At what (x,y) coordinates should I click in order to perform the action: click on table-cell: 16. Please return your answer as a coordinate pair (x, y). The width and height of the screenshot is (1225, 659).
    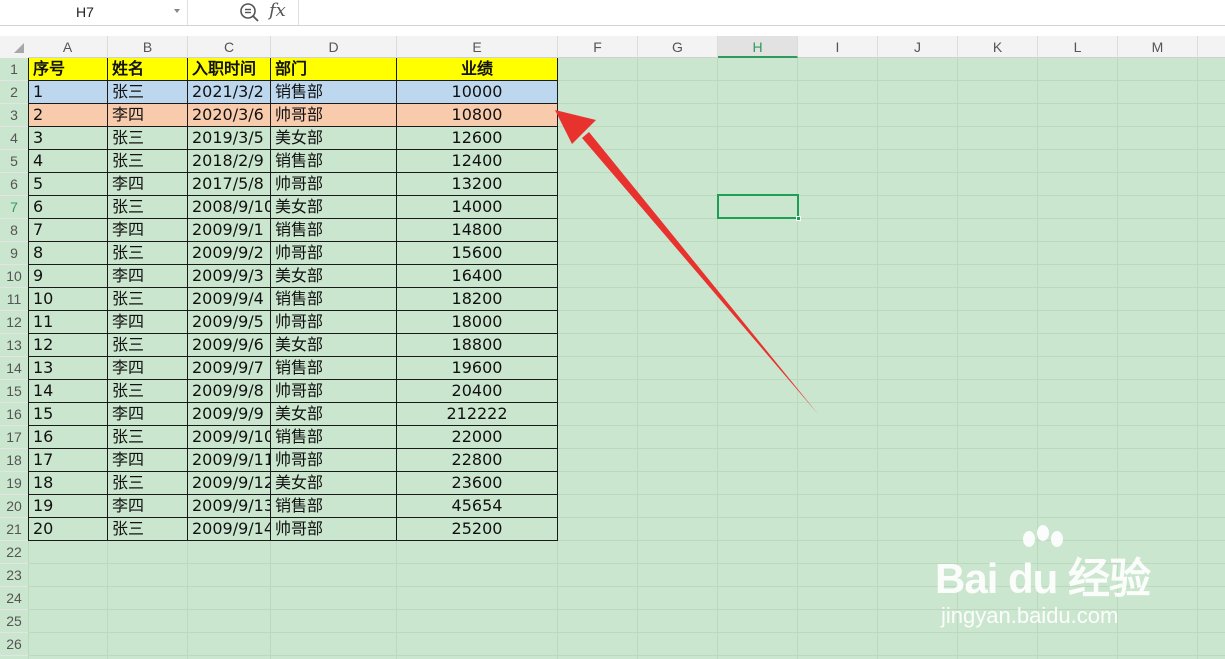
    Looking at the image, I should click on (68, 437).